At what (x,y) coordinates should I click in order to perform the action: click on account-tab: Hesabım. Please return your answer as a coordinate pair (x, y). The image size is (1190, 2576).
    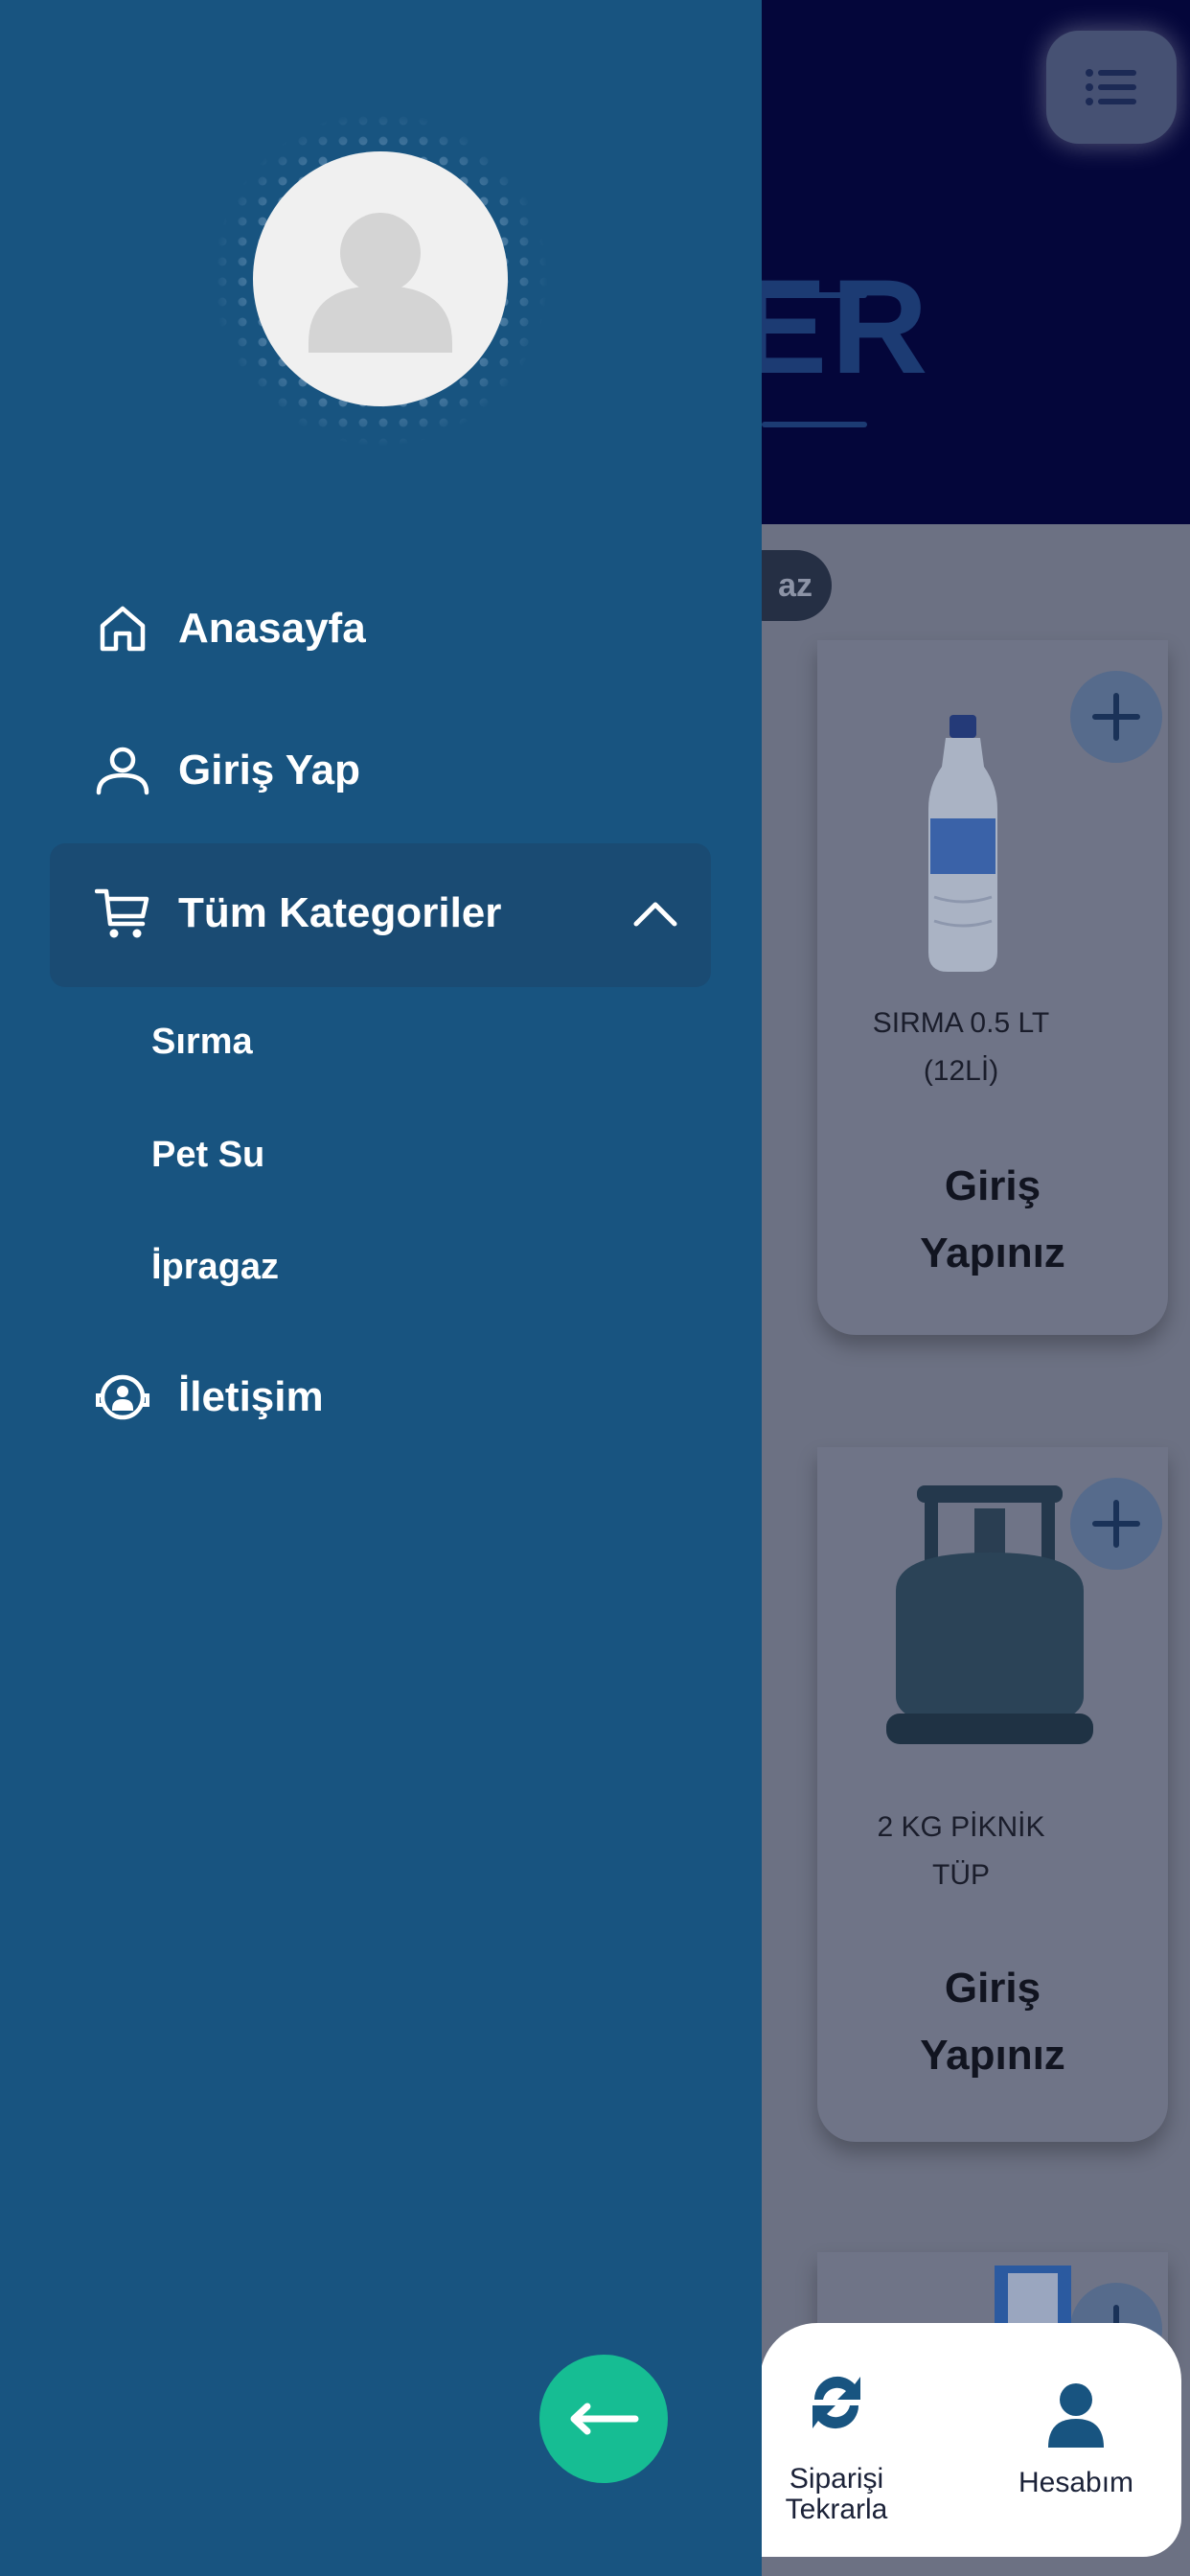
    Looking at the image, I should click on (1076, 2440).